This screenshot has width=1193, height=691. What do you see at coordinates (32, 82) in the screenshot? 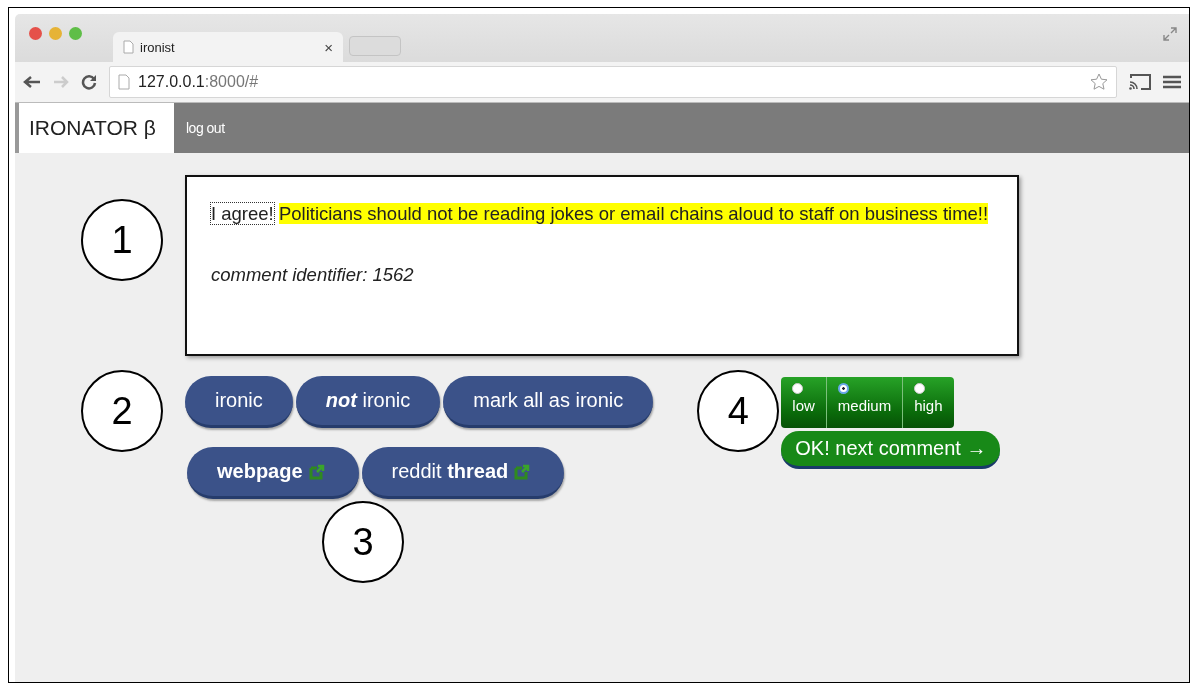
I see `back-icon` at bounding box center [32, 82].